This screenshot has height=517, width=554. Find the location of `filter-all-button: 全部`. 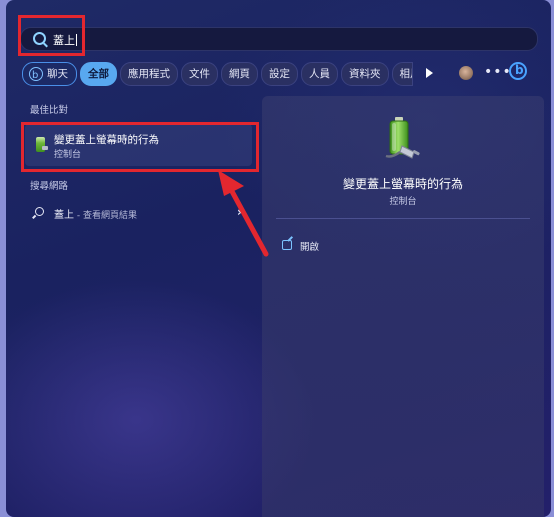

filter-all-button: 全部 is located at coordinates (98, 74).